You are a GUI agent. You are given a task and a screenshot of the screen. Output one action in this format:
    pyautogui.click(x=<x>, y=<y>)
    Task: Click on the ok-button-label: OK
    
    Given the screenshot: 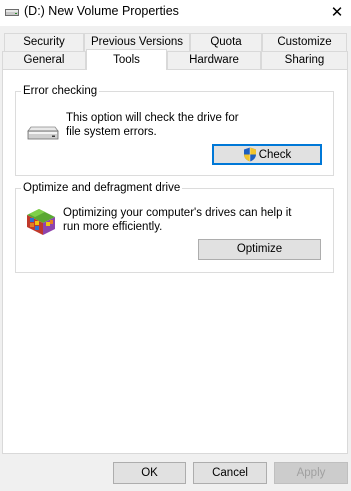 What is the action you would take?
    pyautogui.click(x=149, y=473)
    